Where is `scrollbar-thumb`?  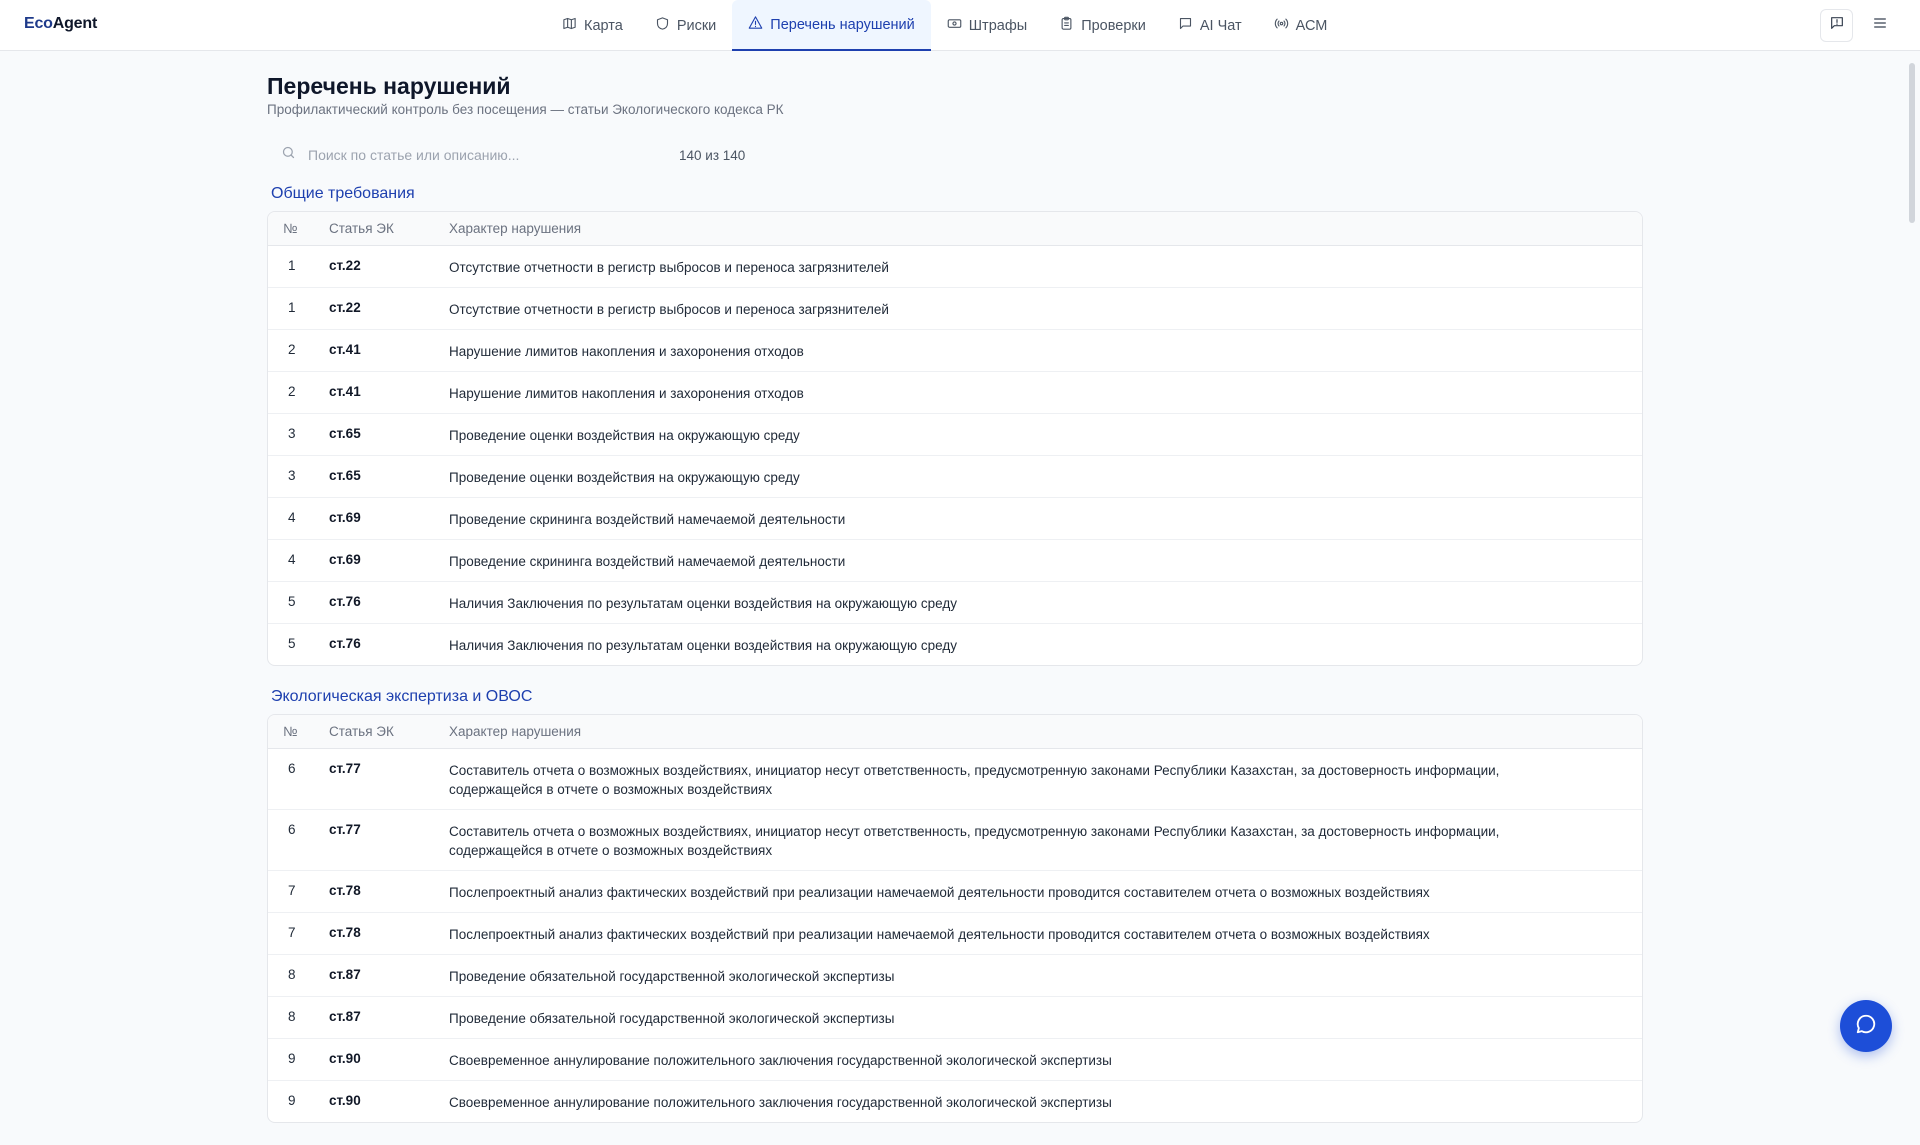
scrollbar-thumb is located at coordinates (1912, 143).